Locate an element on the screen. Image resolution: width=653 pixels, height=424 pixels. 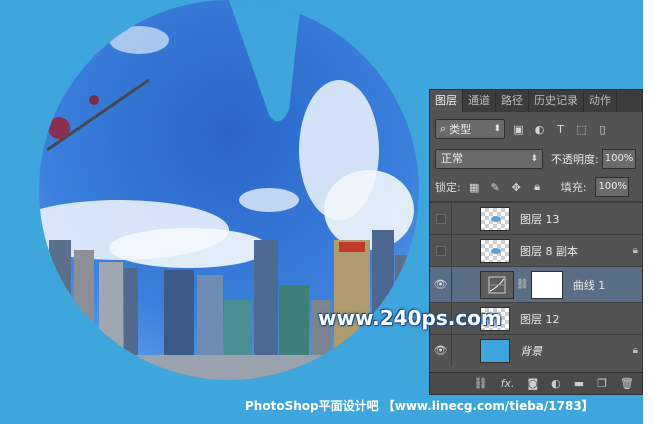
background-thumbnail is located at coordinates (495, 350).